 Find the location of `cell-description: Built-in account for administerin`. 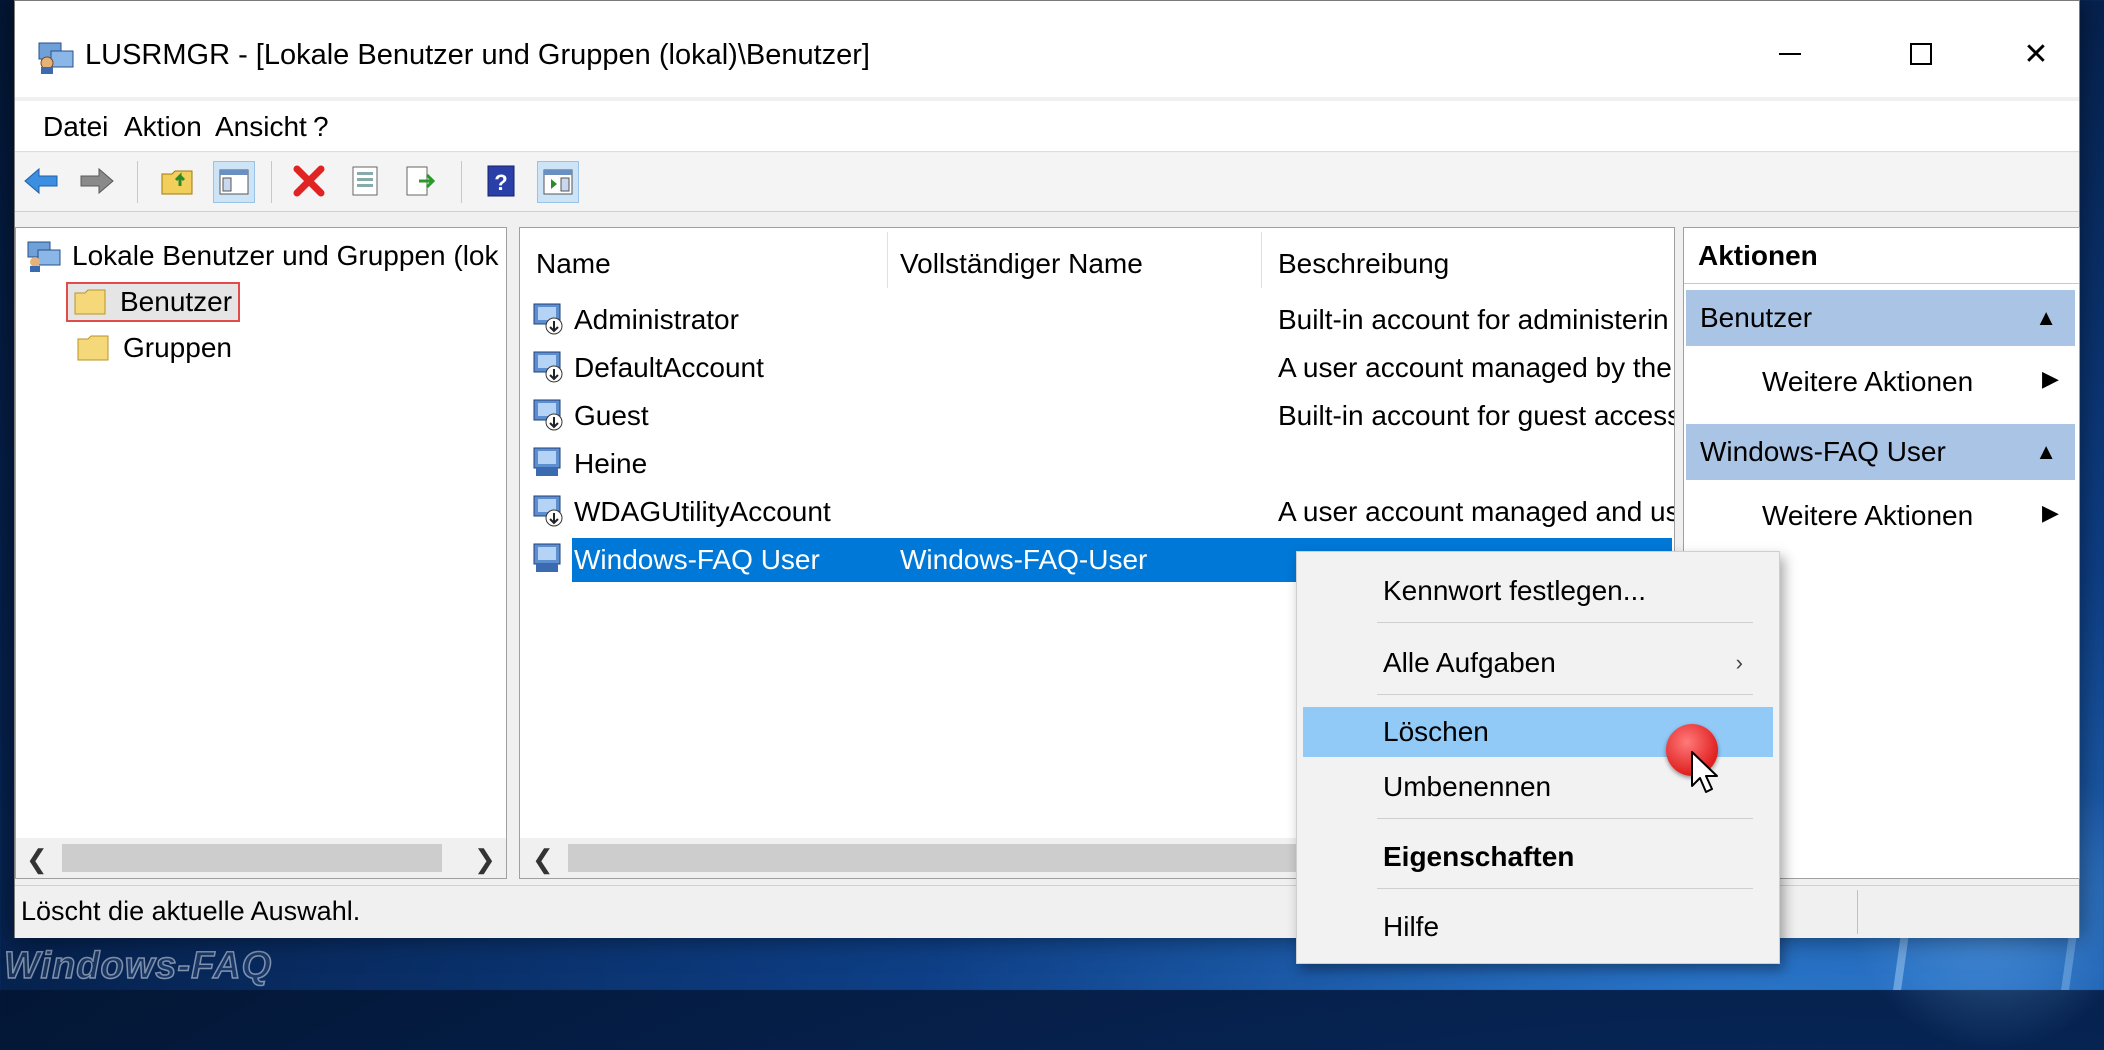

cell-description: Built-in account for administerin is located at coordinates (1473, 319).